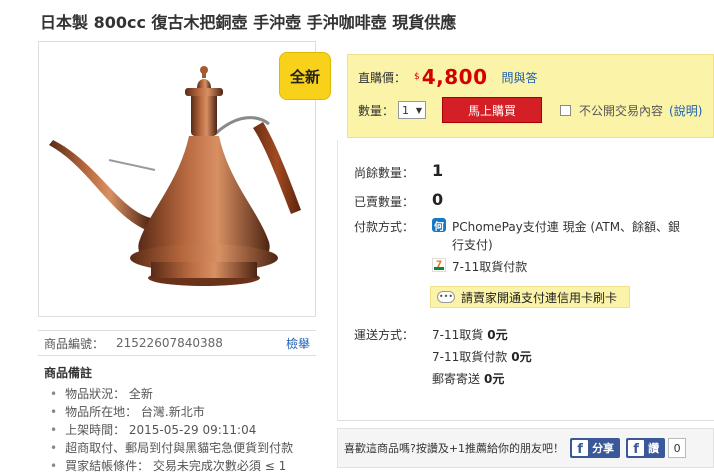  I want to click on sold-value: 0, so click(438, 199).